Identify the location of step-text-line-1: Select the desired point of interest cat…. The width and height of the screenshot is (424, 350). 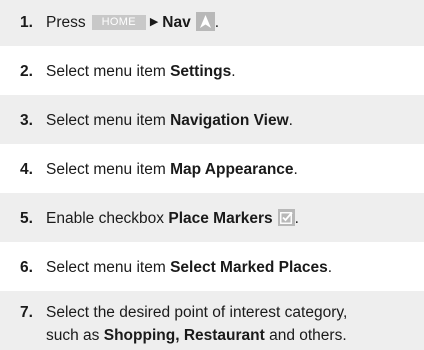
(197, 312).